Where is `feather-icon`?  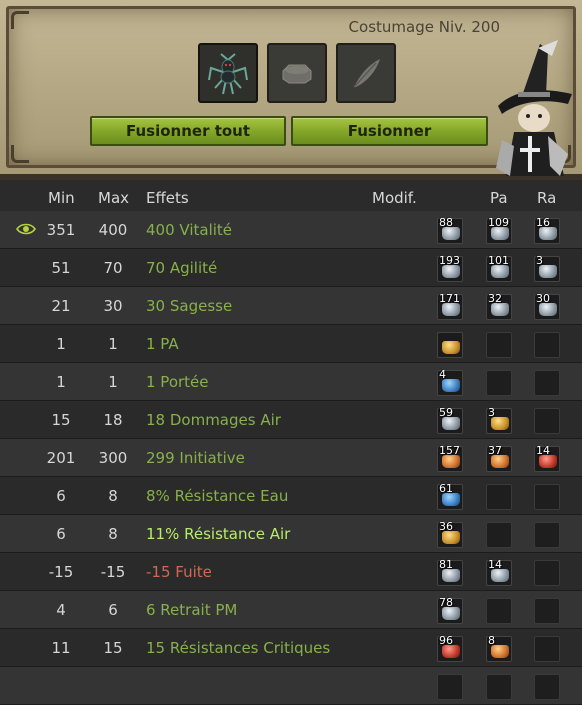 feather-icon is located at coordinates (366, 73).